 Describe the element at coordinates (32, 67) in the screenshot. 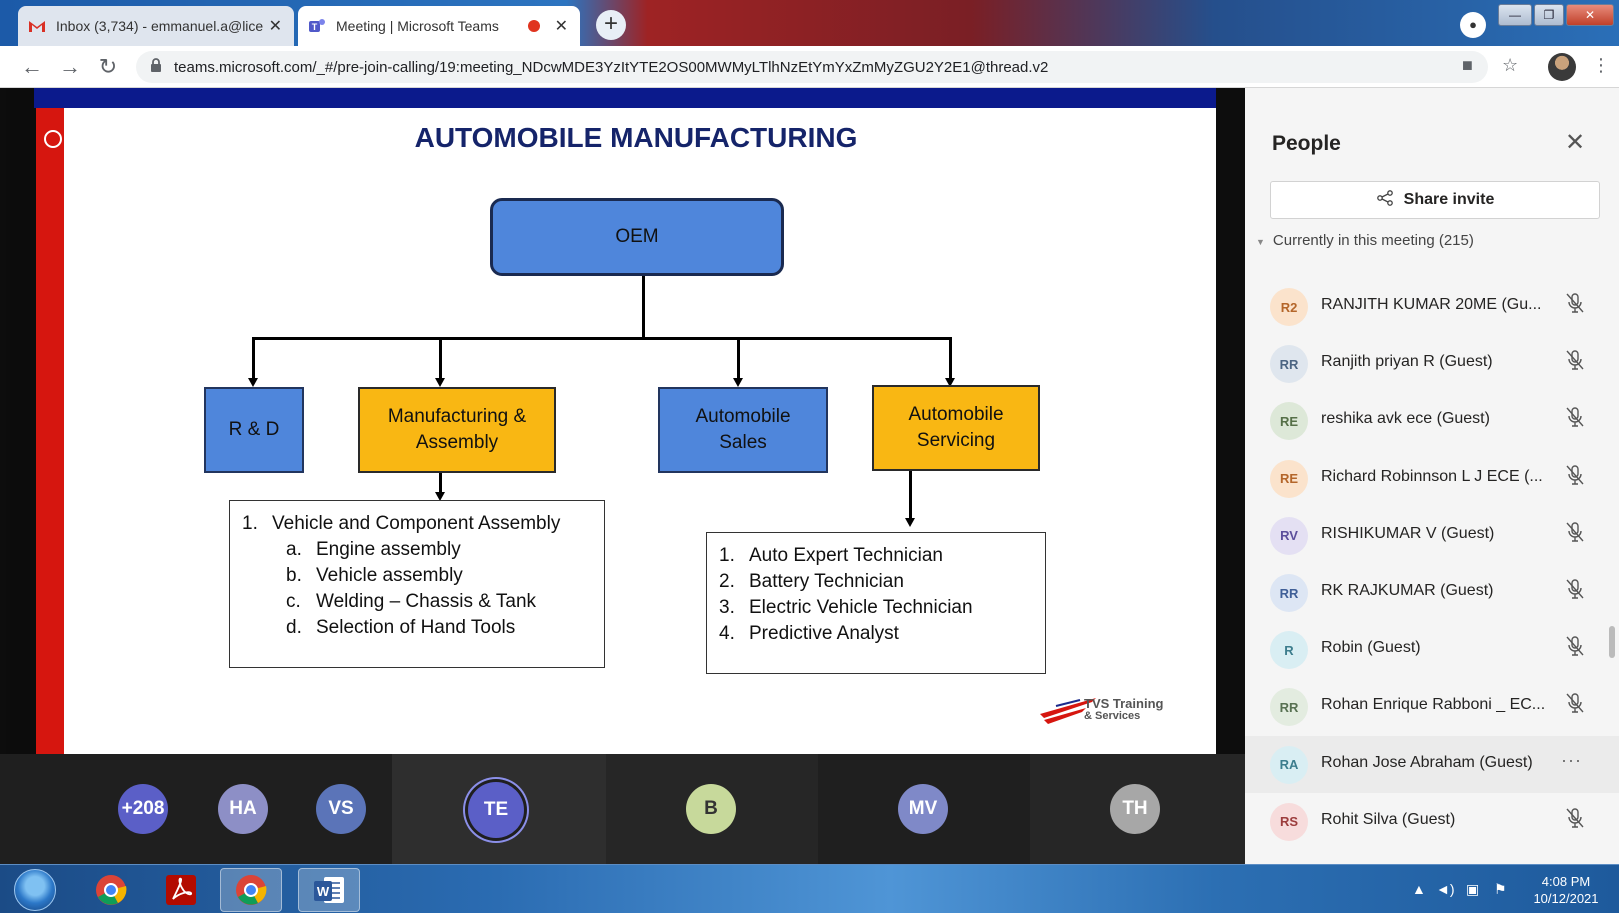

I see `back-icon: ←` at that location.